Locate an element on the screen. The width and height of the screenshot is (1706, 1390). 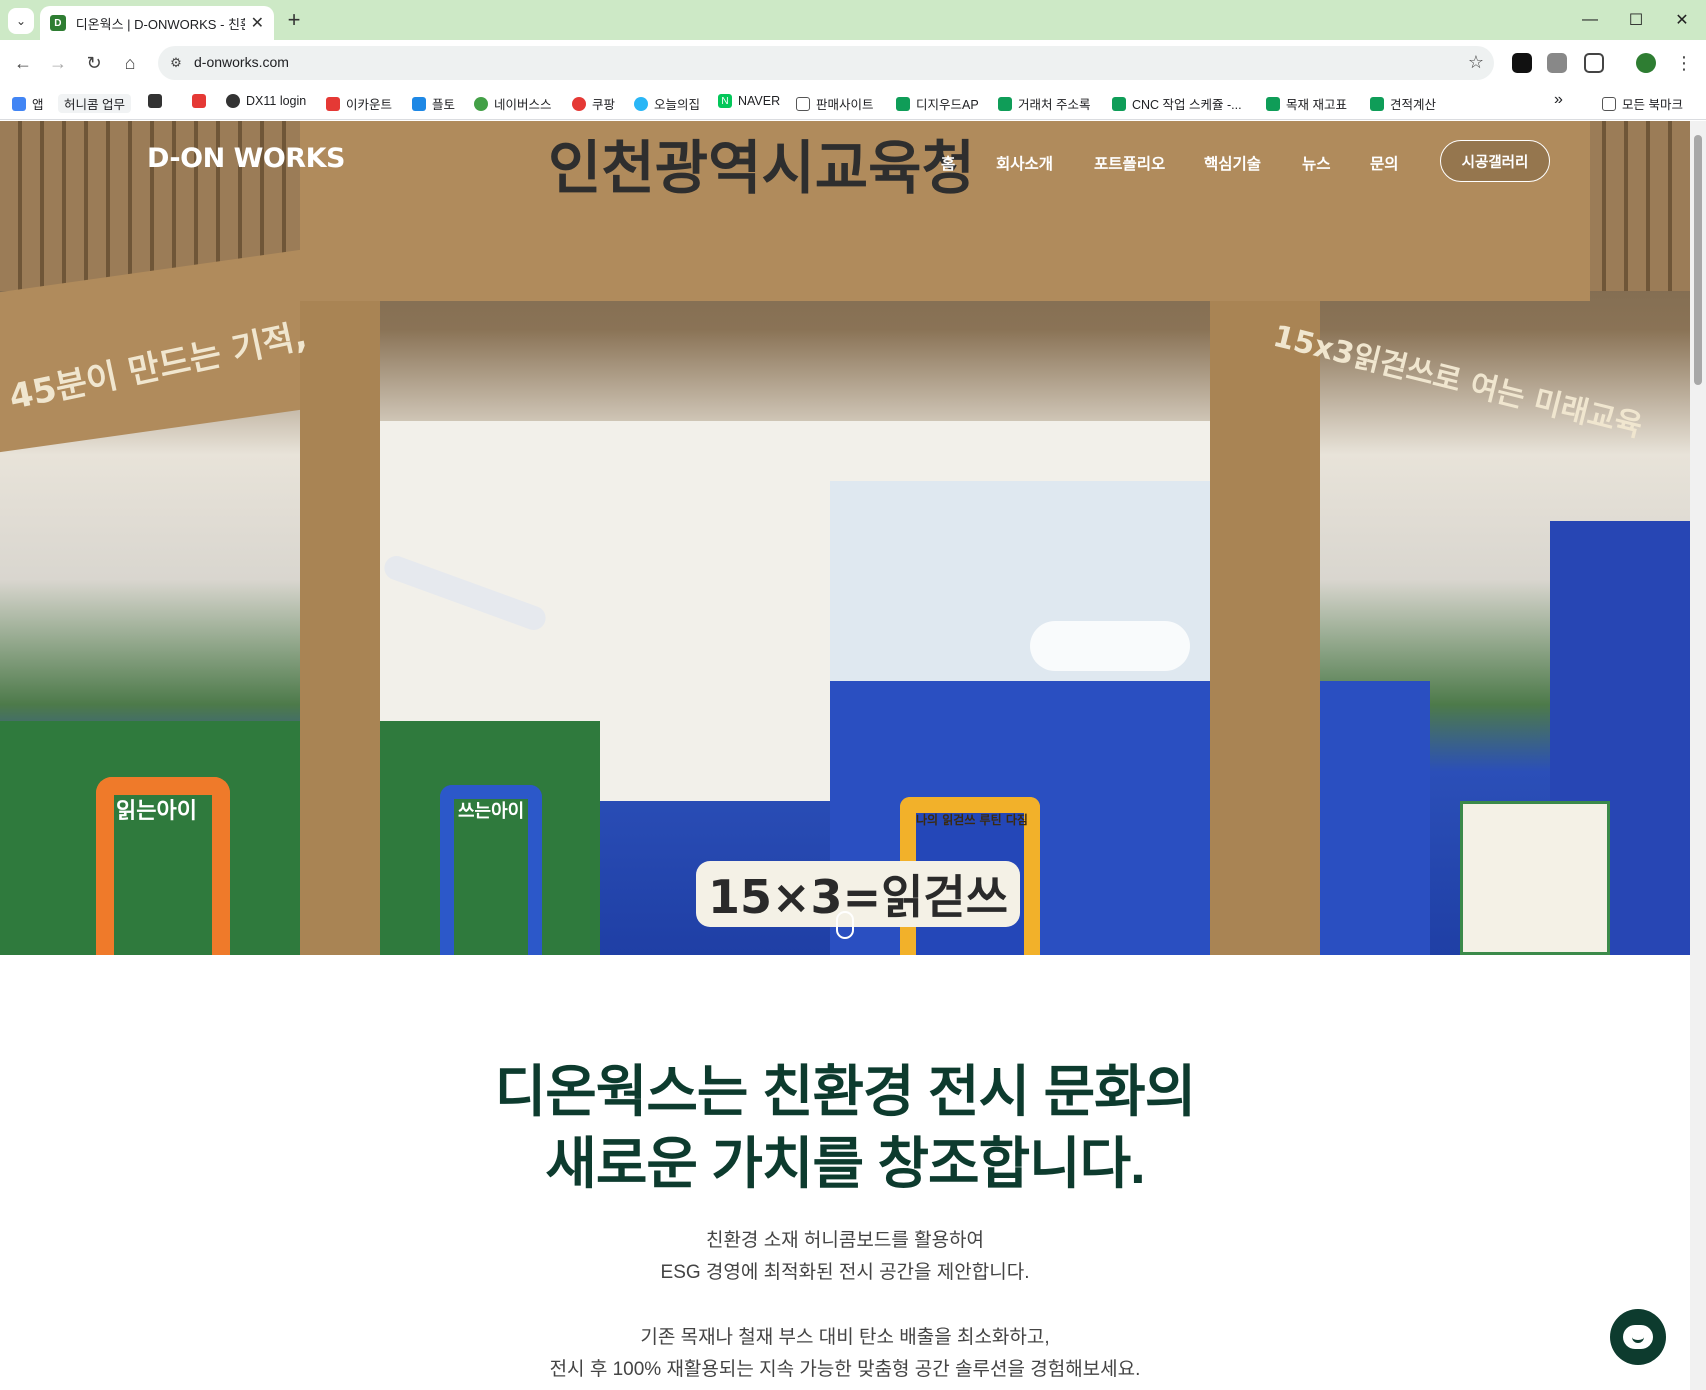
tab-search-dropdown-icon: ⌄ is located at coordinates (21, 21).